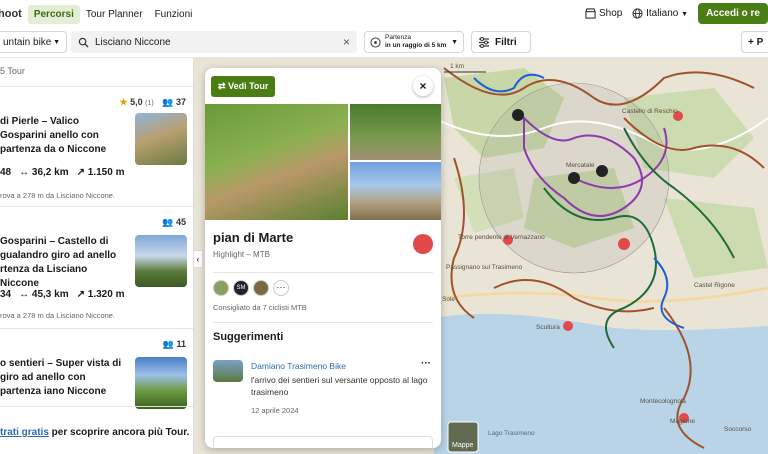 The image size is (768, 454). I want to click on route-icon: ⇄, so click(222, 86).